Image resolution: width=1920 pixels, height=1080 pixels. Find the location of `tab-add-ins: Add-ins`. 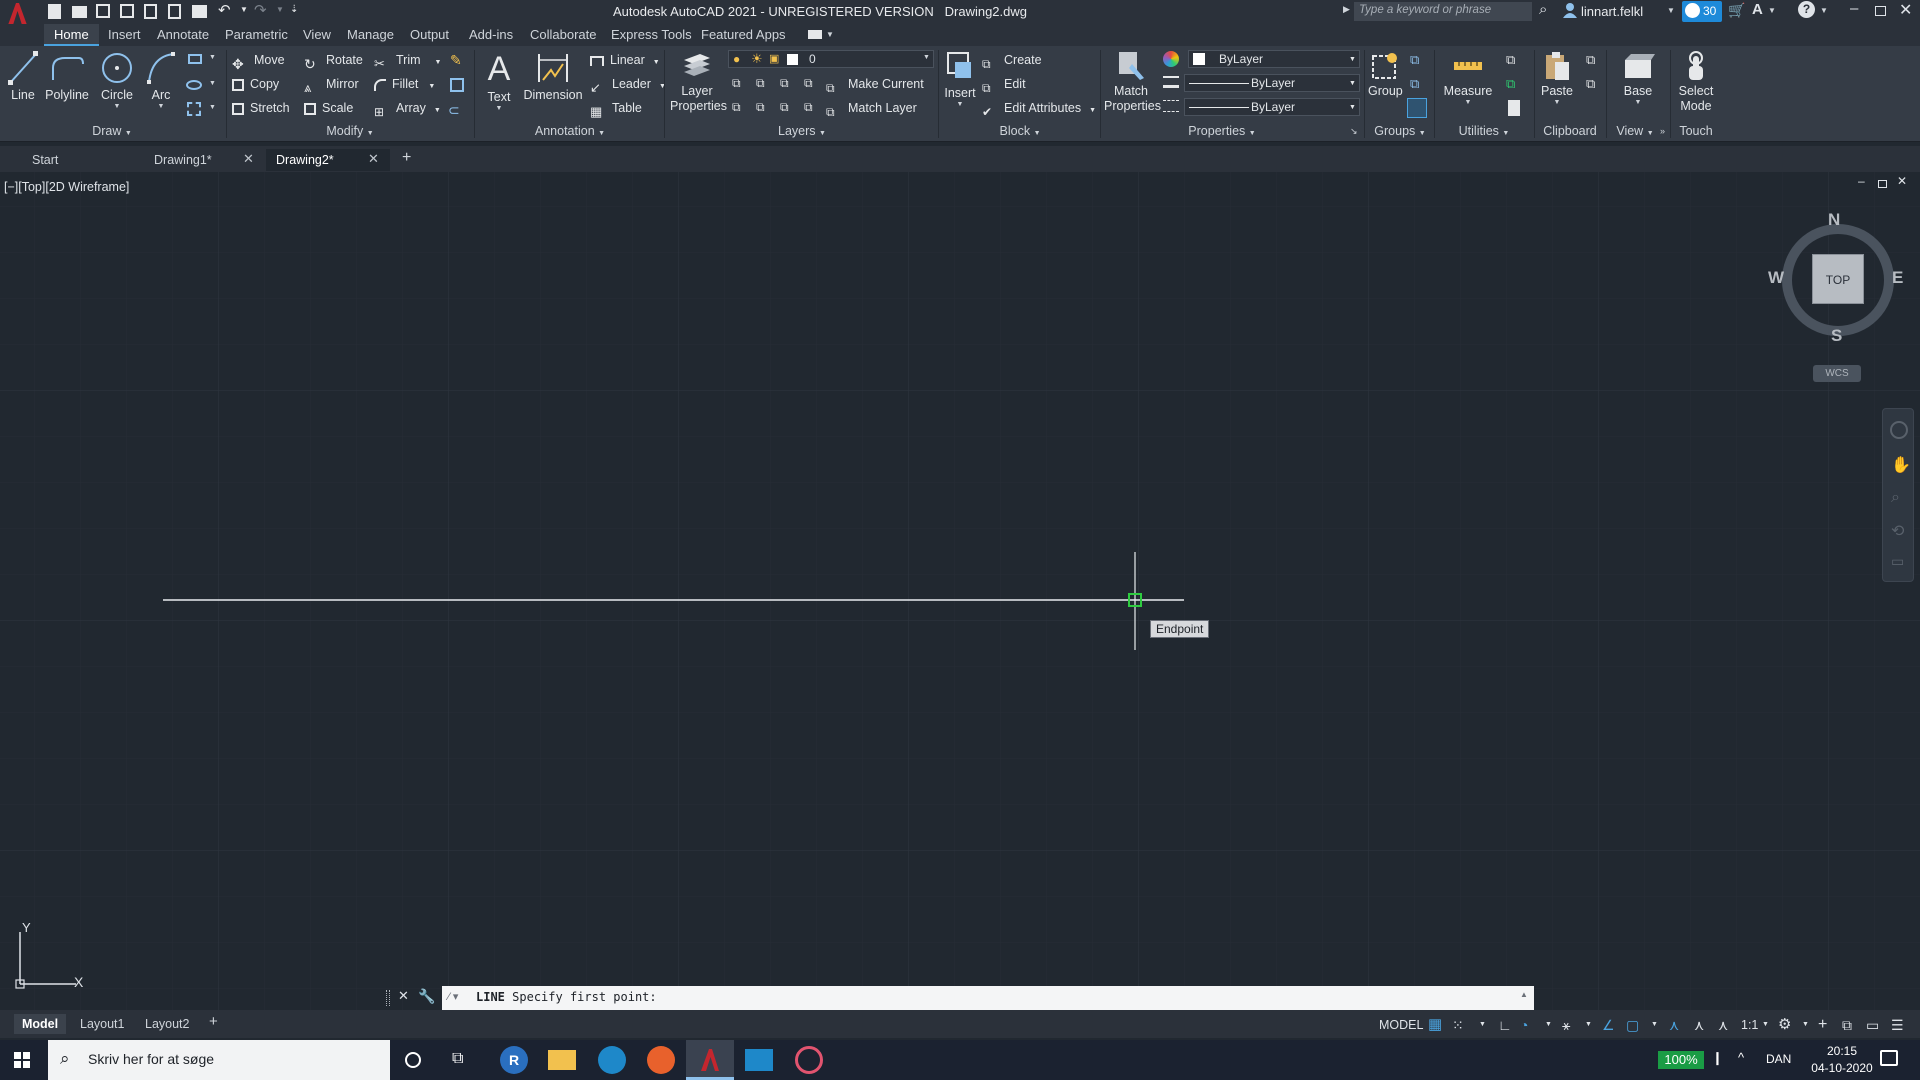

tab-add-ins: Add-ins is located at coordinates (491, 36).